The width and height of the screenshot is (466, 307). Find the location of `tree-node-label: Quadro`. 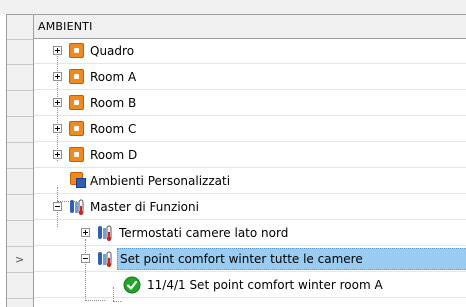

tree-node-label: Quadro is located at coordinates (112, 51).